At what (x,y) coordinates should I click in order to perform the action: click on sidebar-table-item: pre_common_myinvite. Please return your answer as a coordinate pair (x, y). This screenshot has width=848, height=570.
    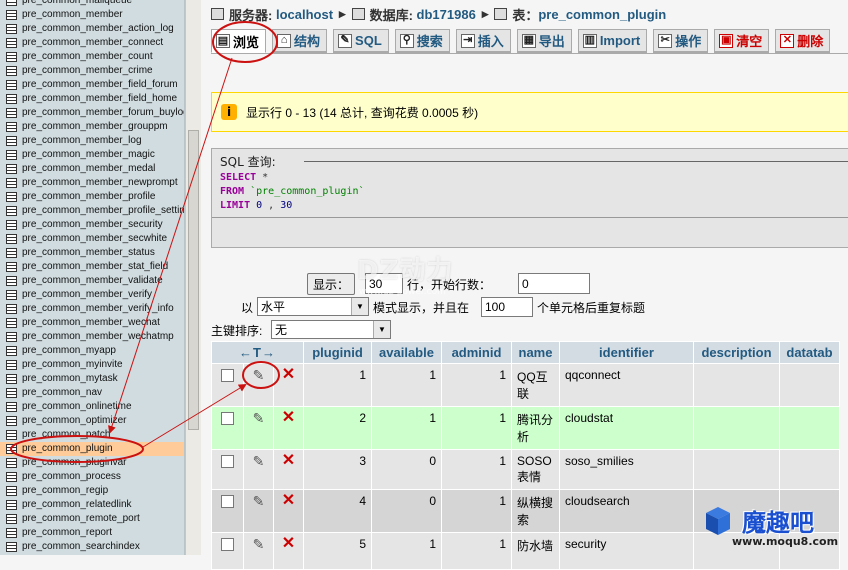
    Looking at the image, I should click on (92, 365).